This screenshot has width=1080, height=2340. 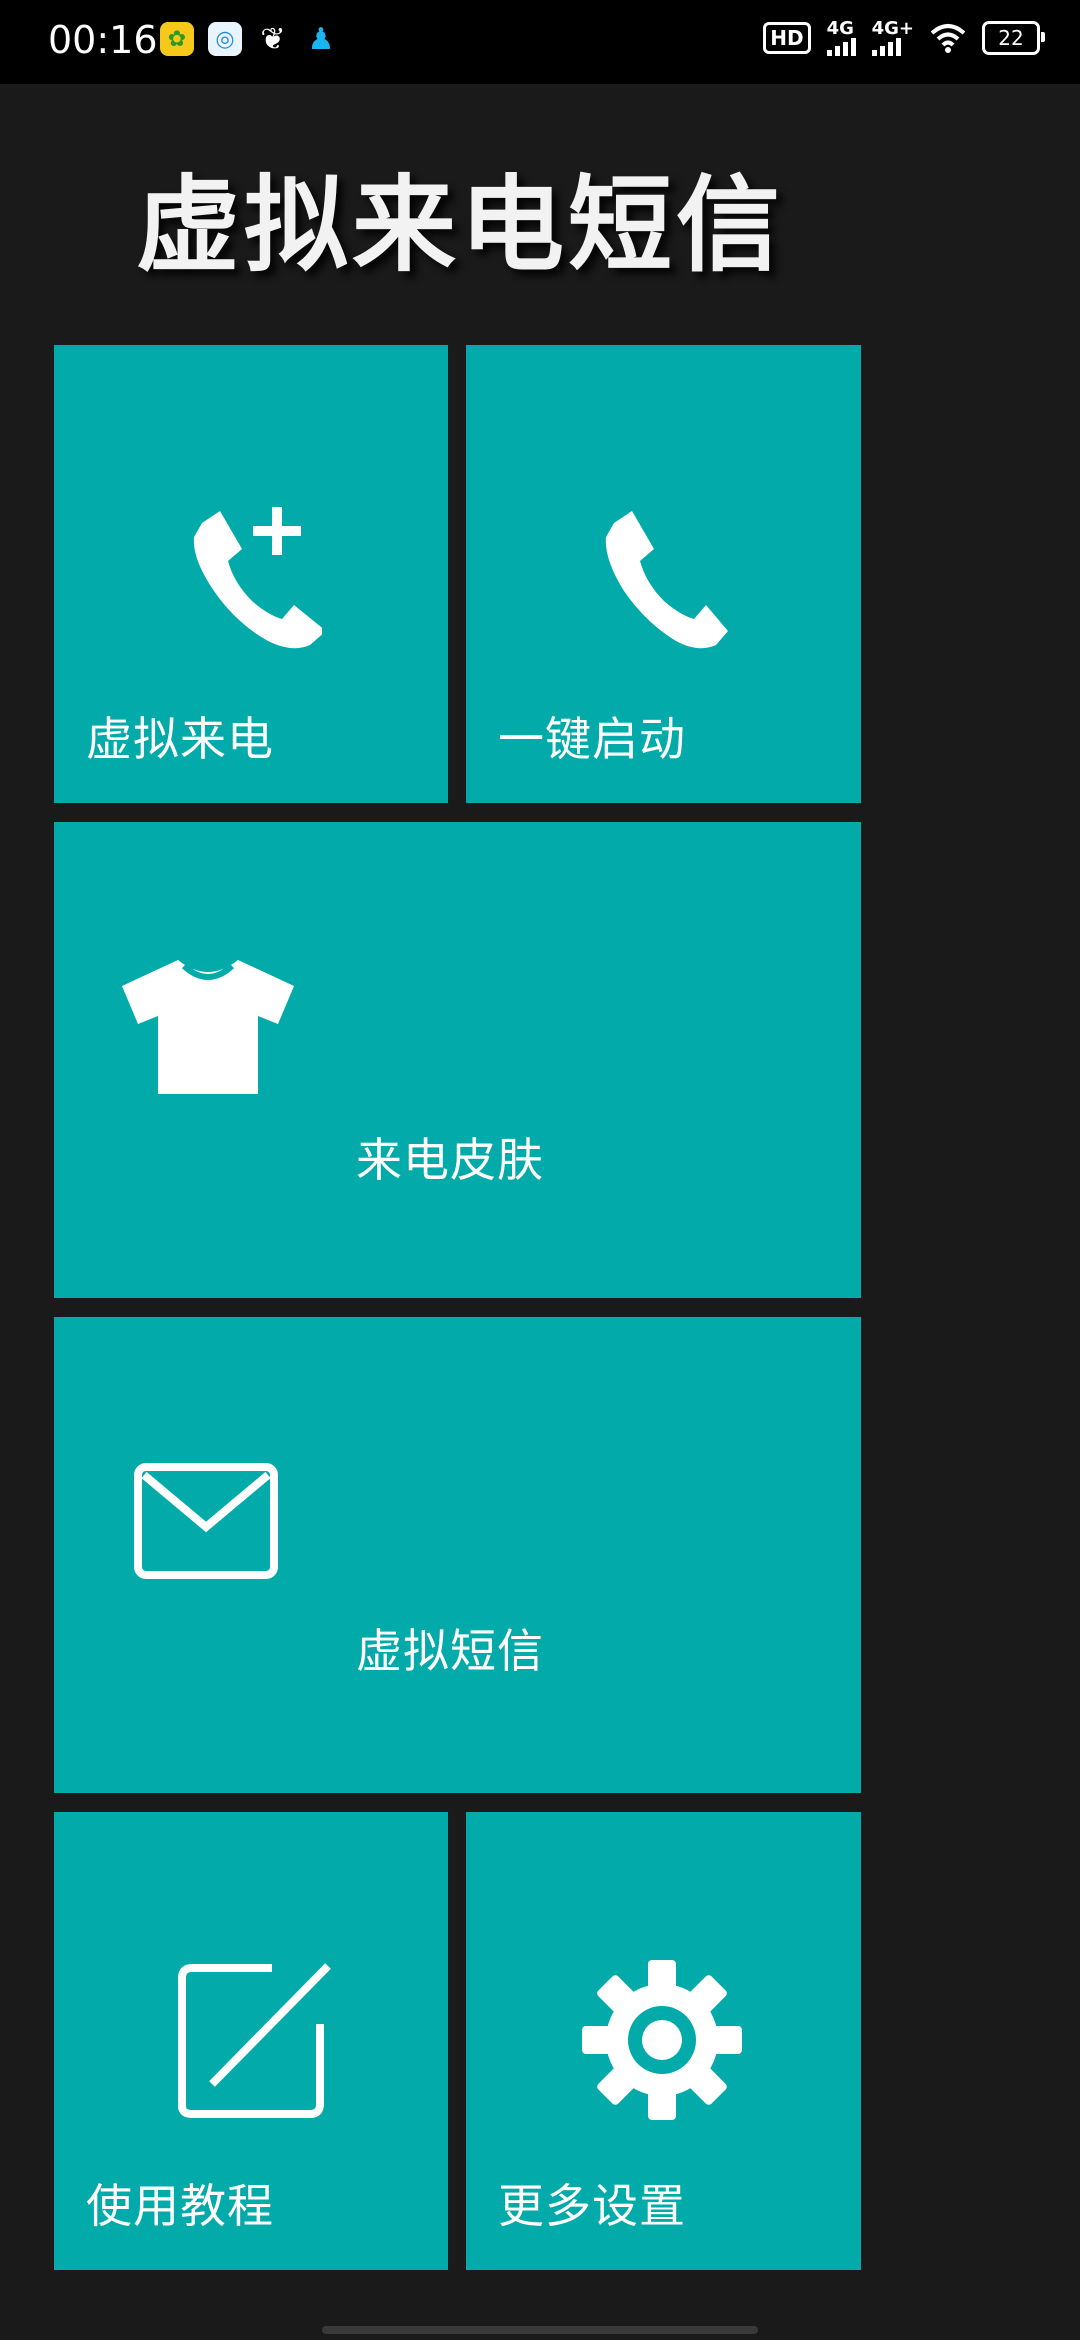 I want to click on more-settings-tile: 更多设置, so click(x=663, y=2041).